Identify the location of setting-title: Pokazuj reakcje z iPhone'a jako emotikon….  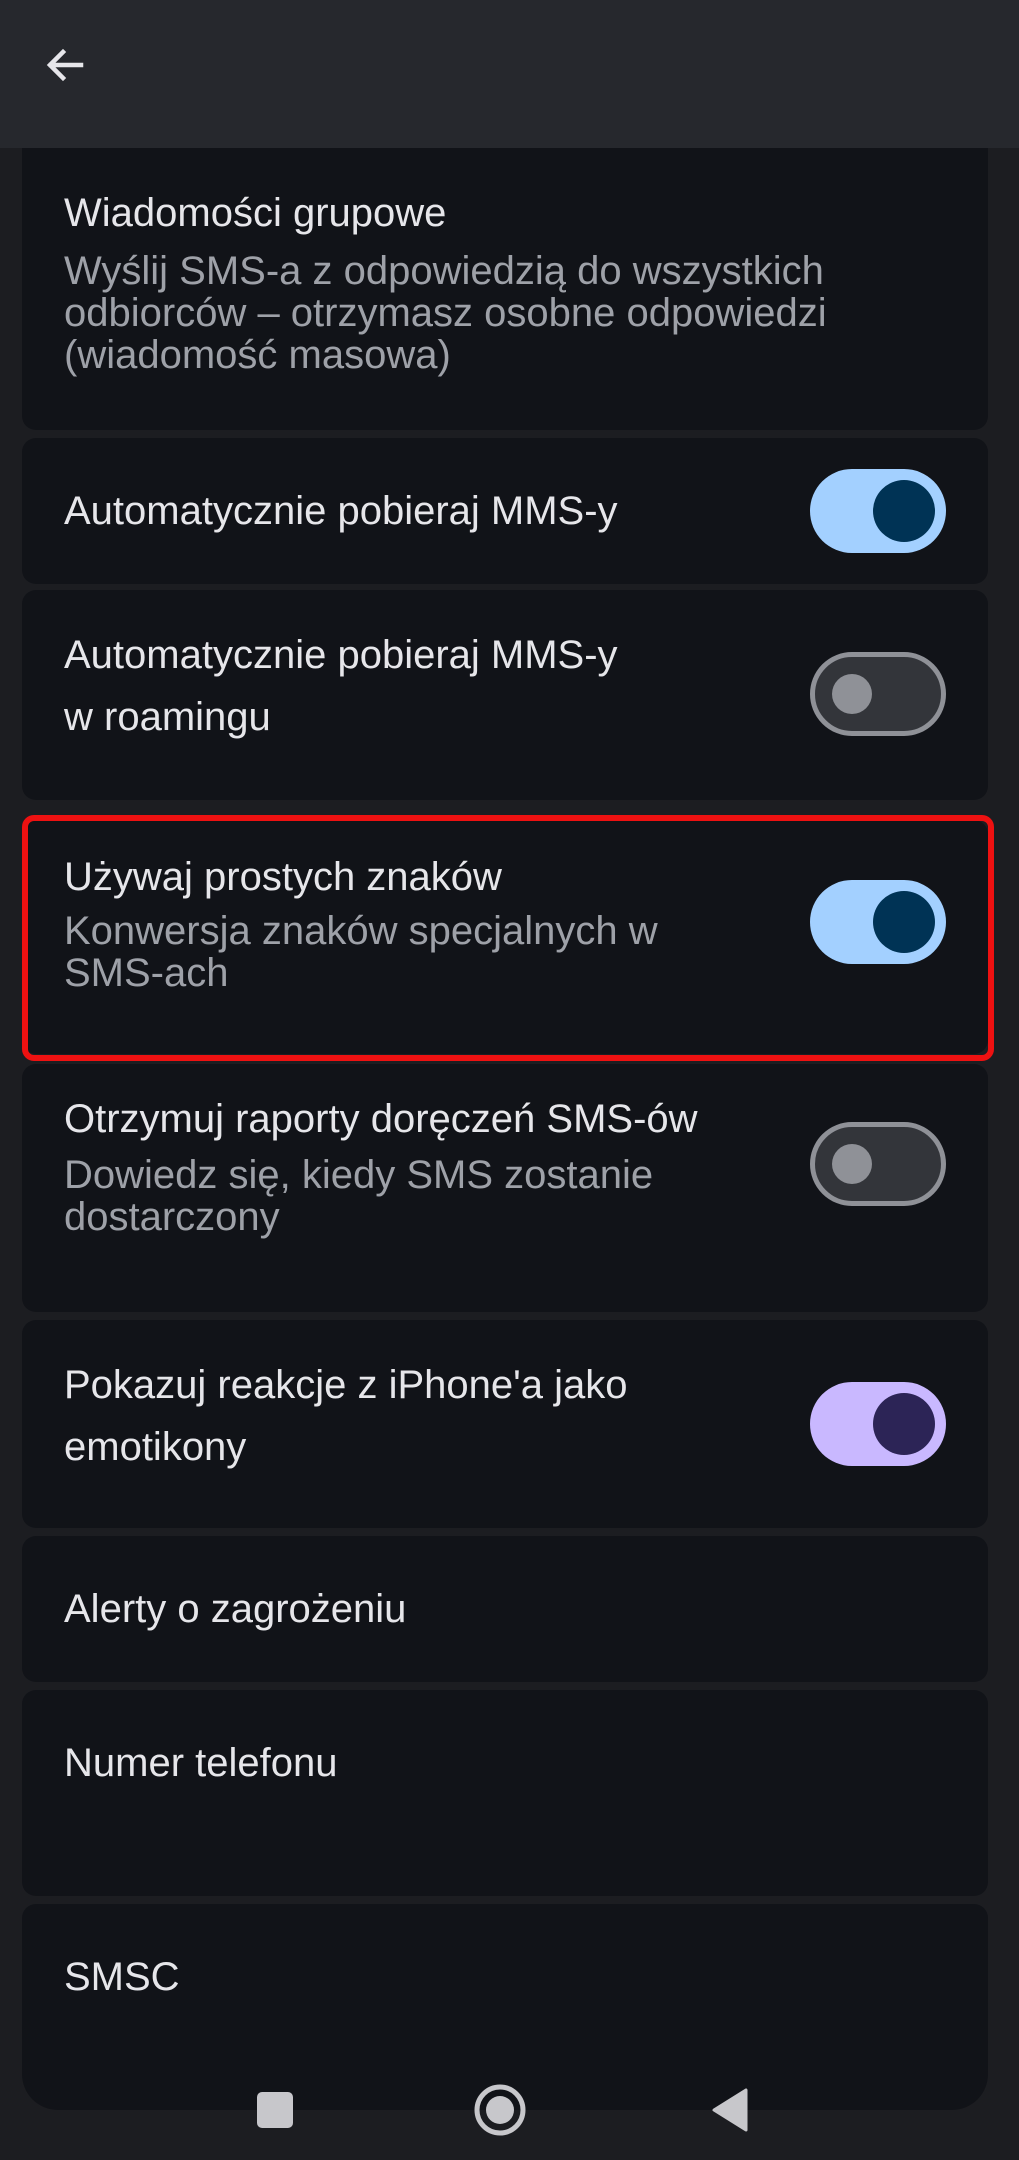
(346, 1416).